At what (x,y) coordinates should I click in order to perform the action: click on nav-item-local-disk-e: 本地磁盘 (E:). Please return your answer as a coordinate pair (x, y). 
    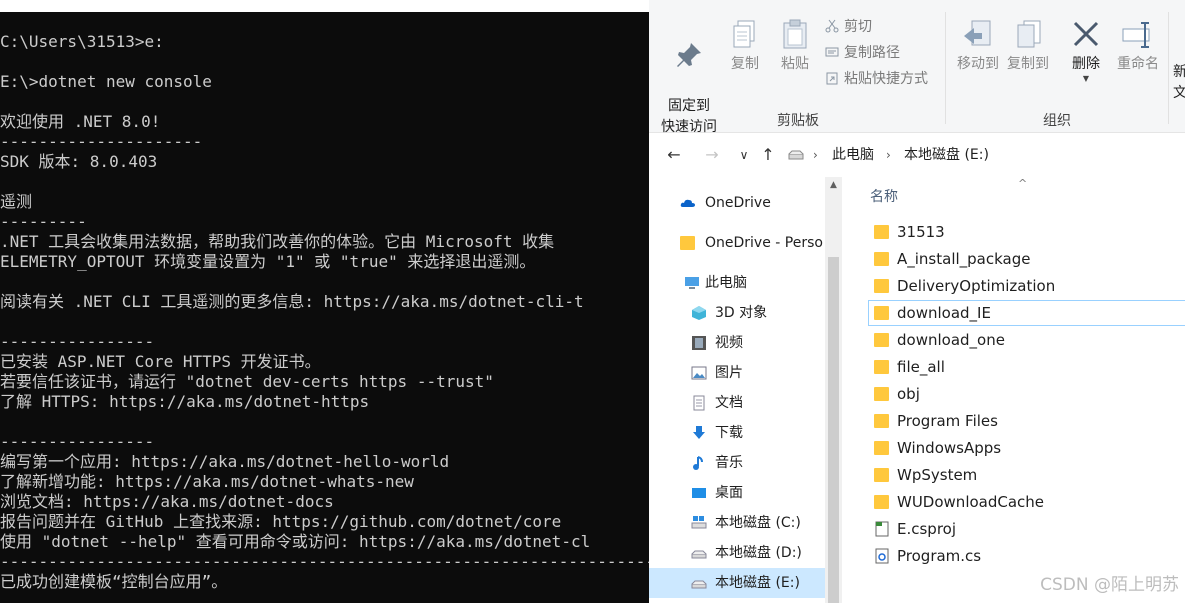
    Looking at the image, I should click on (737, 583).